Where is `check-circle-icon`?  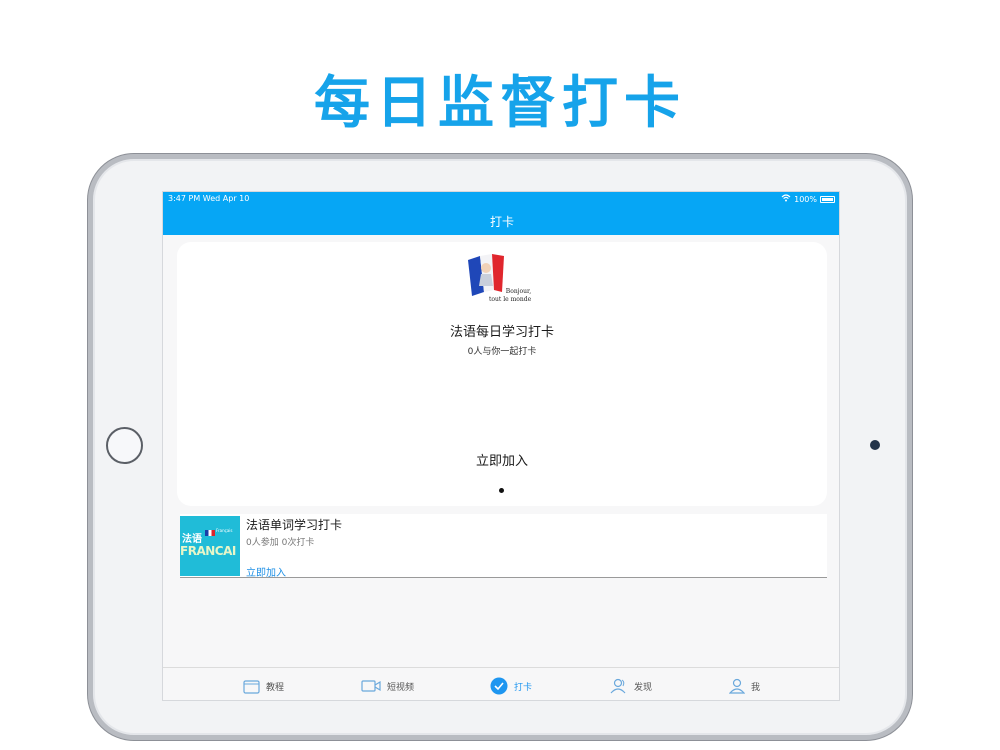 check-circle-icon is located at coordinates (499, 686).